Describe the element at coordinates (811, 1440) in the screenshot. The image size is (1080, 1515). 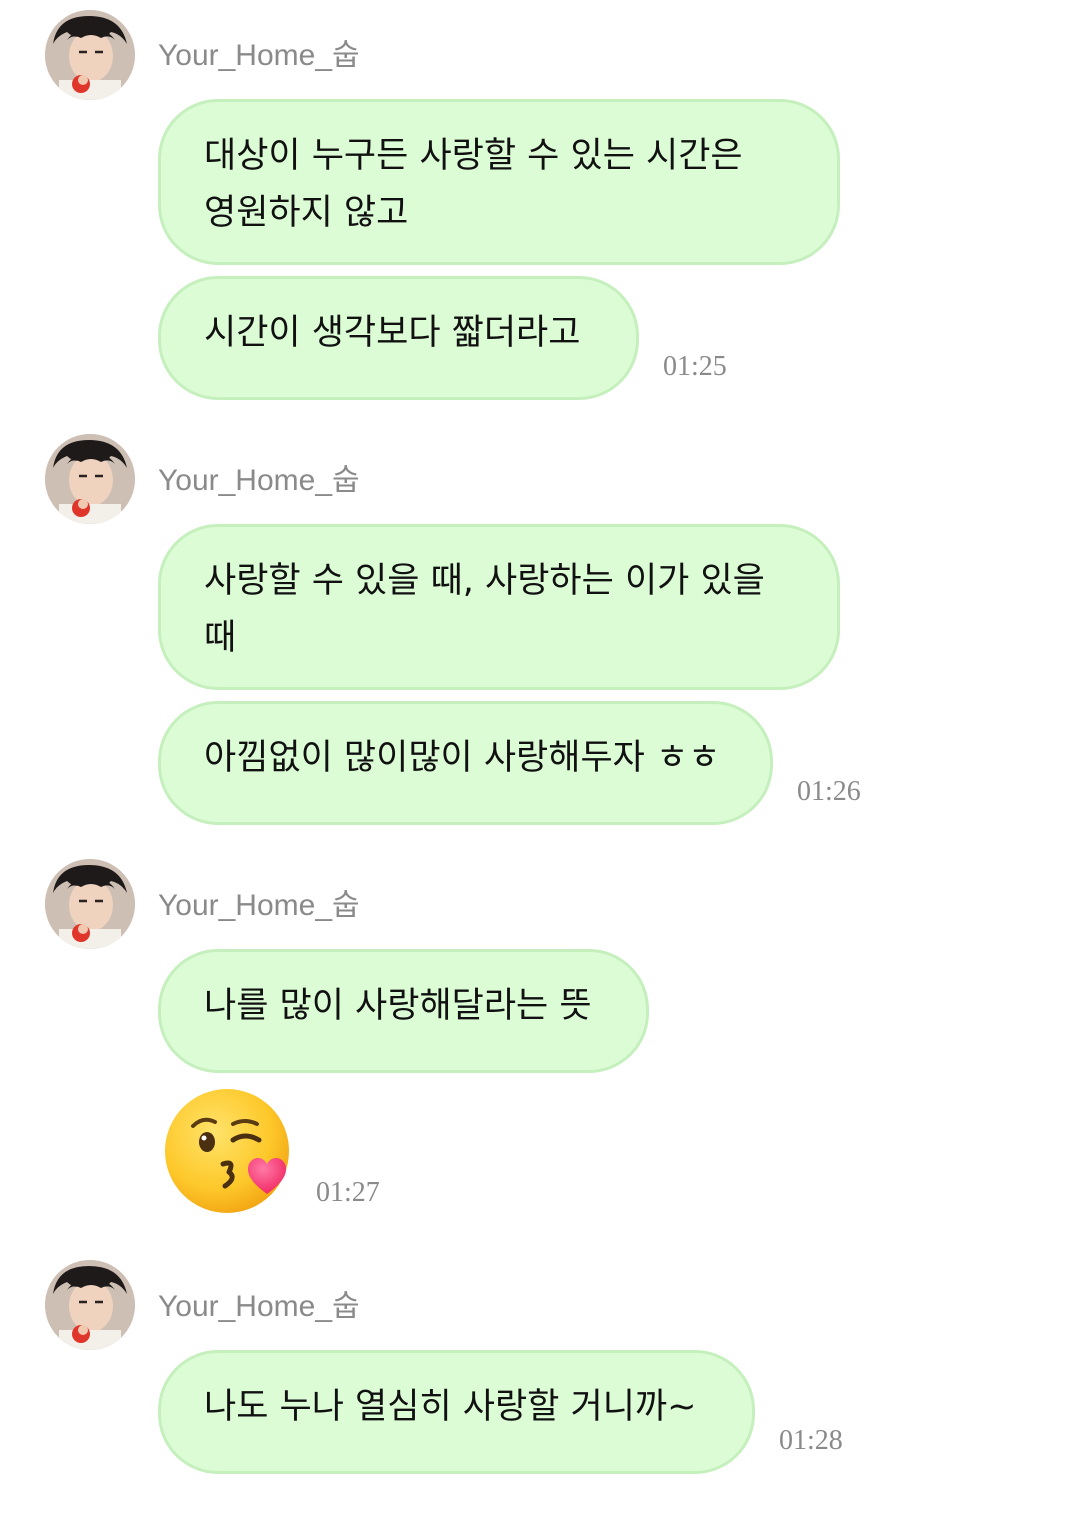
I see `message-timestamp: 01:28` at that location.